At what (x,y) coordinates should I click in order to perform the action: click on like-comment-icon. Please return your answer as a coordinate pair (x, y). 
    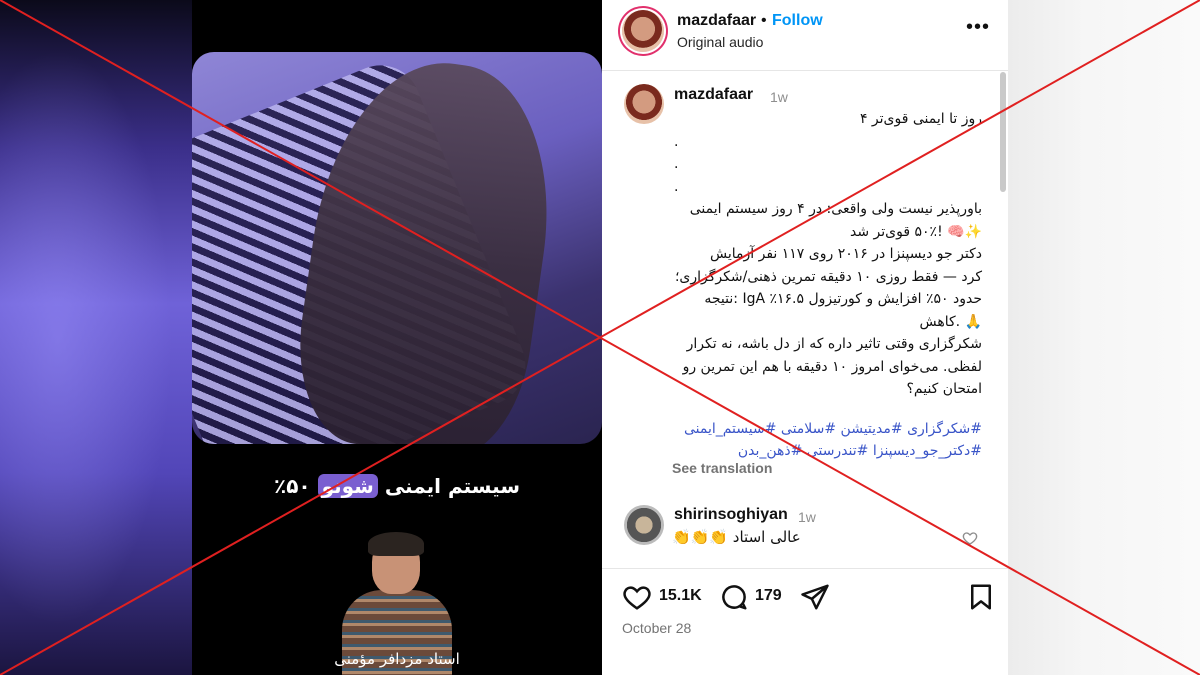
    Looking at the image, I should click on (970, 538).